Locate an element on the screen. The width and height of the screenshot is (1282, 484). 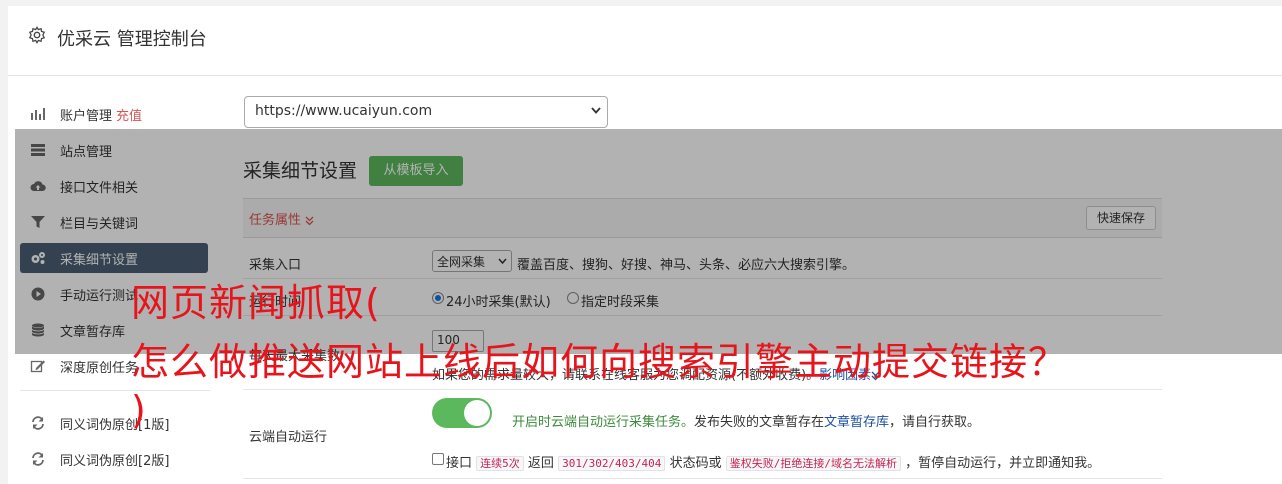
overlay-headline-line1: 网页新闻抓取( is located at coordinates (256, 303).